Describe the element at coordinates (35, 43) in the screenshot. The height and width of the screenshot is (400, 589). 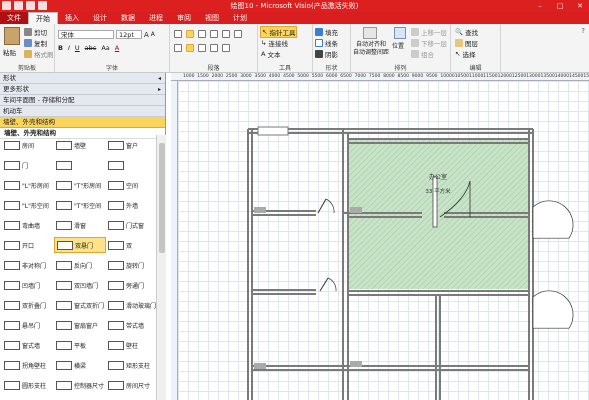
I see `copy-button: 复制` at that location.